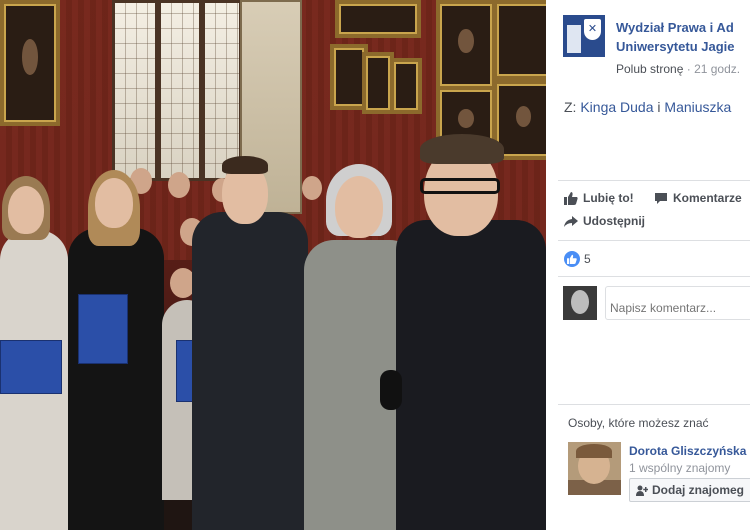  Describe the element at coordinates (683, 27) in the screenshot. I see `page-name-line1: Wydział Prawa i Ad` at that location.